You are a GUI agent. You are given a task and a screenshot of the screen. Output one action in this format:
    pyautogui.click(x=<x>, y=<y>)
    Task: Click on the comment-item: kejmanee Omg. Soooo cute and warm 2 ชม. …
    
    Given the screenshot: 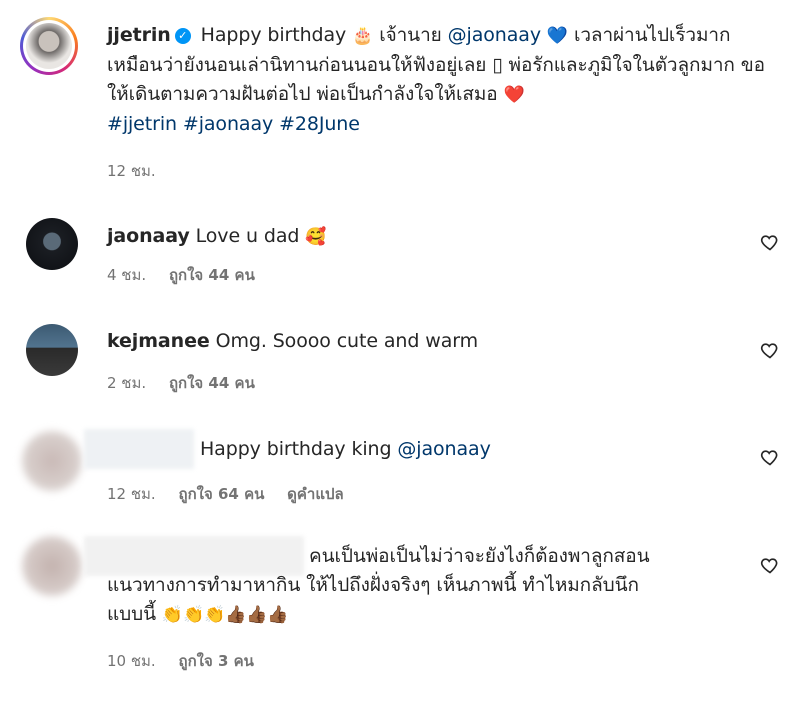 What is the action you would take?
    pyautogui.click(x=400, y=365)
    